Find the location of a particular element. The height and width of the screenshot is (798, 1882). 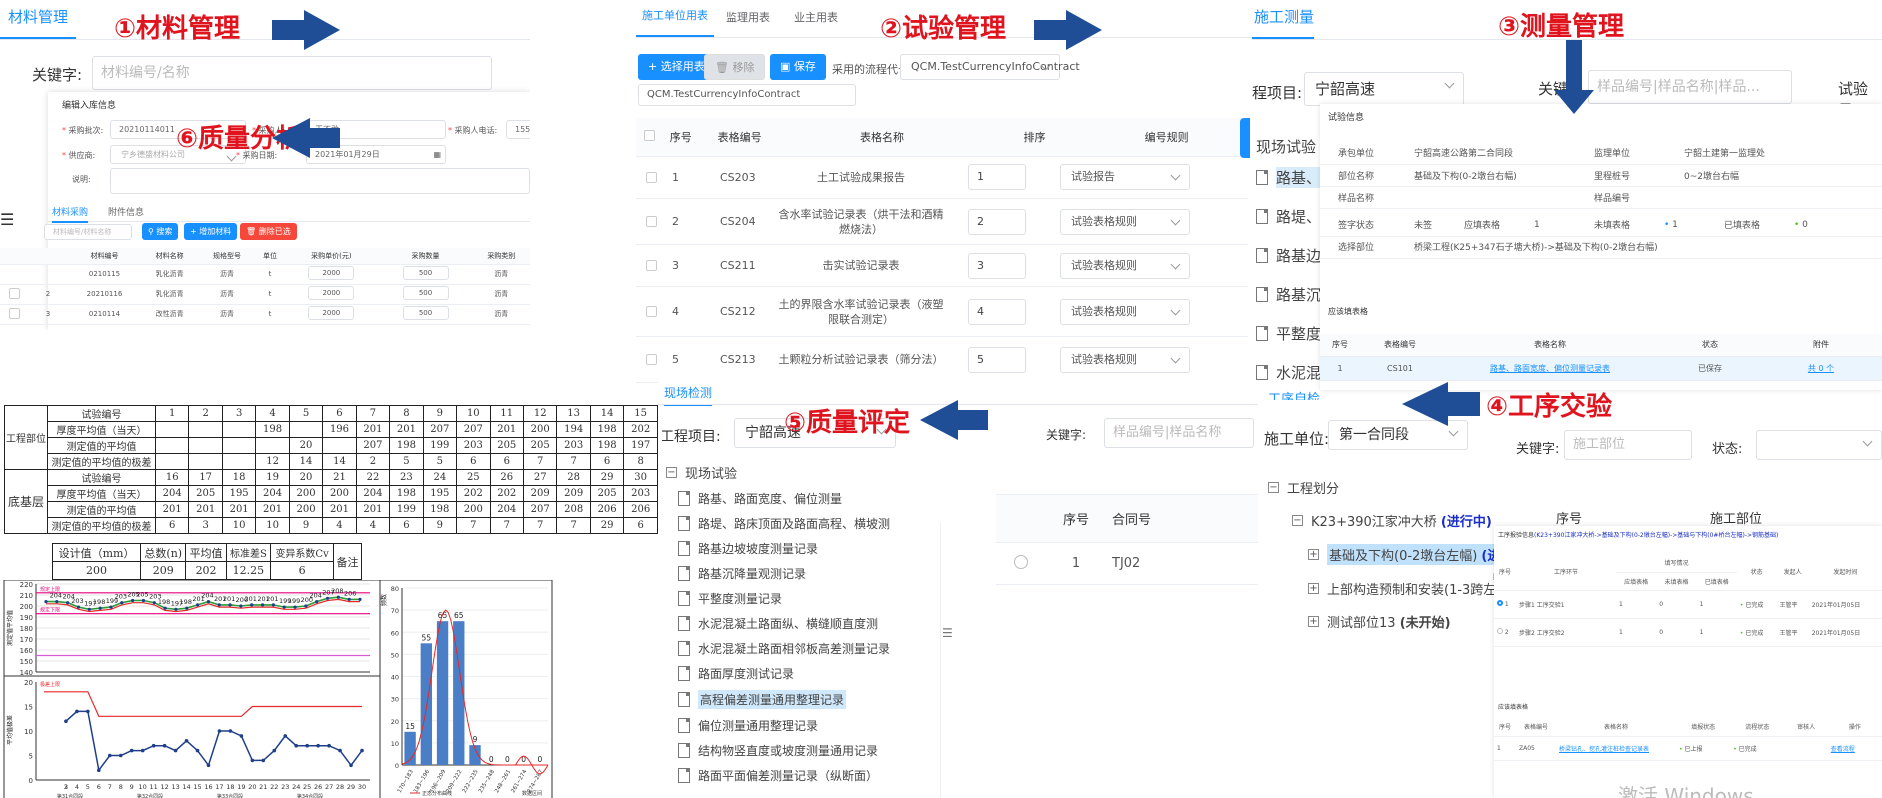

order-input: 5 is located at coordinates (997, 359).